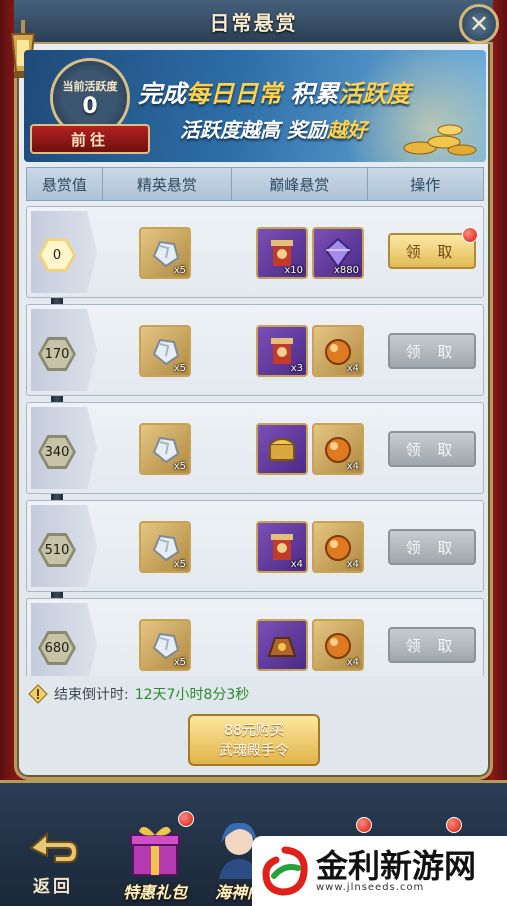  I want to click on table-header: 悬赏值 精英悬赏 巅峰悬赏 操作, so click(255, 184).